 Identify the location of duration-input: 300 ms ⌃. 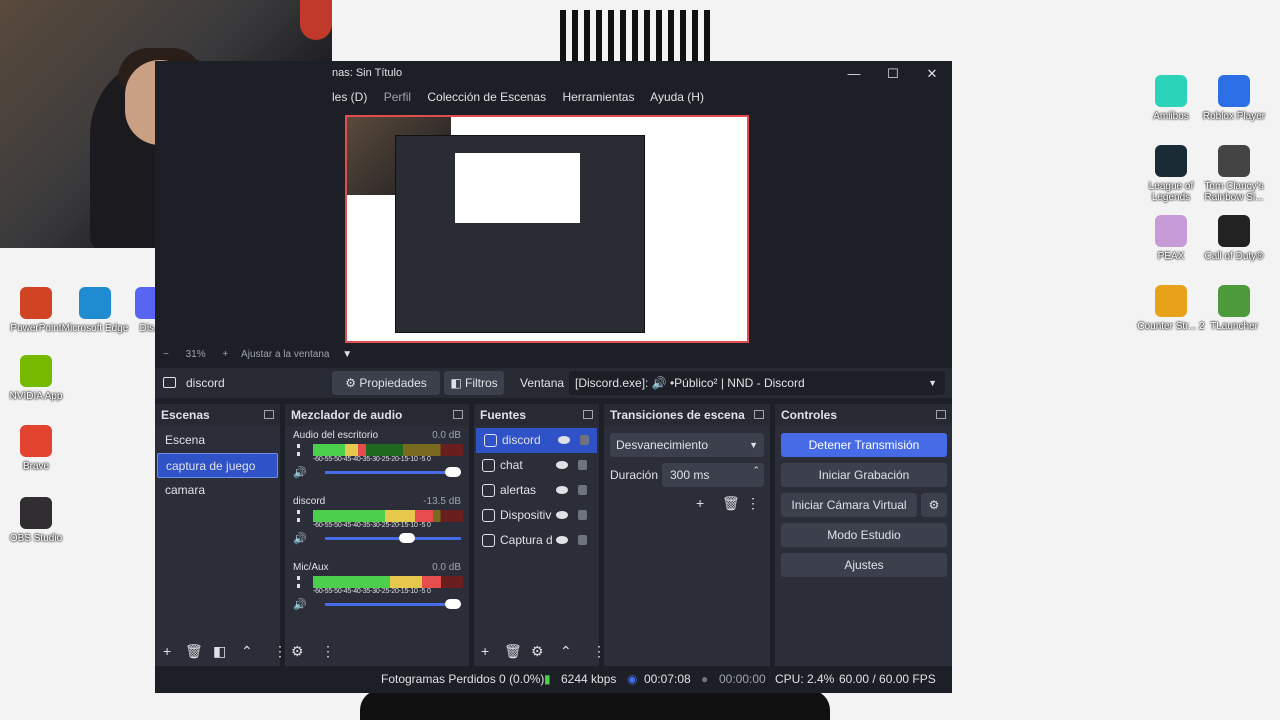
(713, 475).